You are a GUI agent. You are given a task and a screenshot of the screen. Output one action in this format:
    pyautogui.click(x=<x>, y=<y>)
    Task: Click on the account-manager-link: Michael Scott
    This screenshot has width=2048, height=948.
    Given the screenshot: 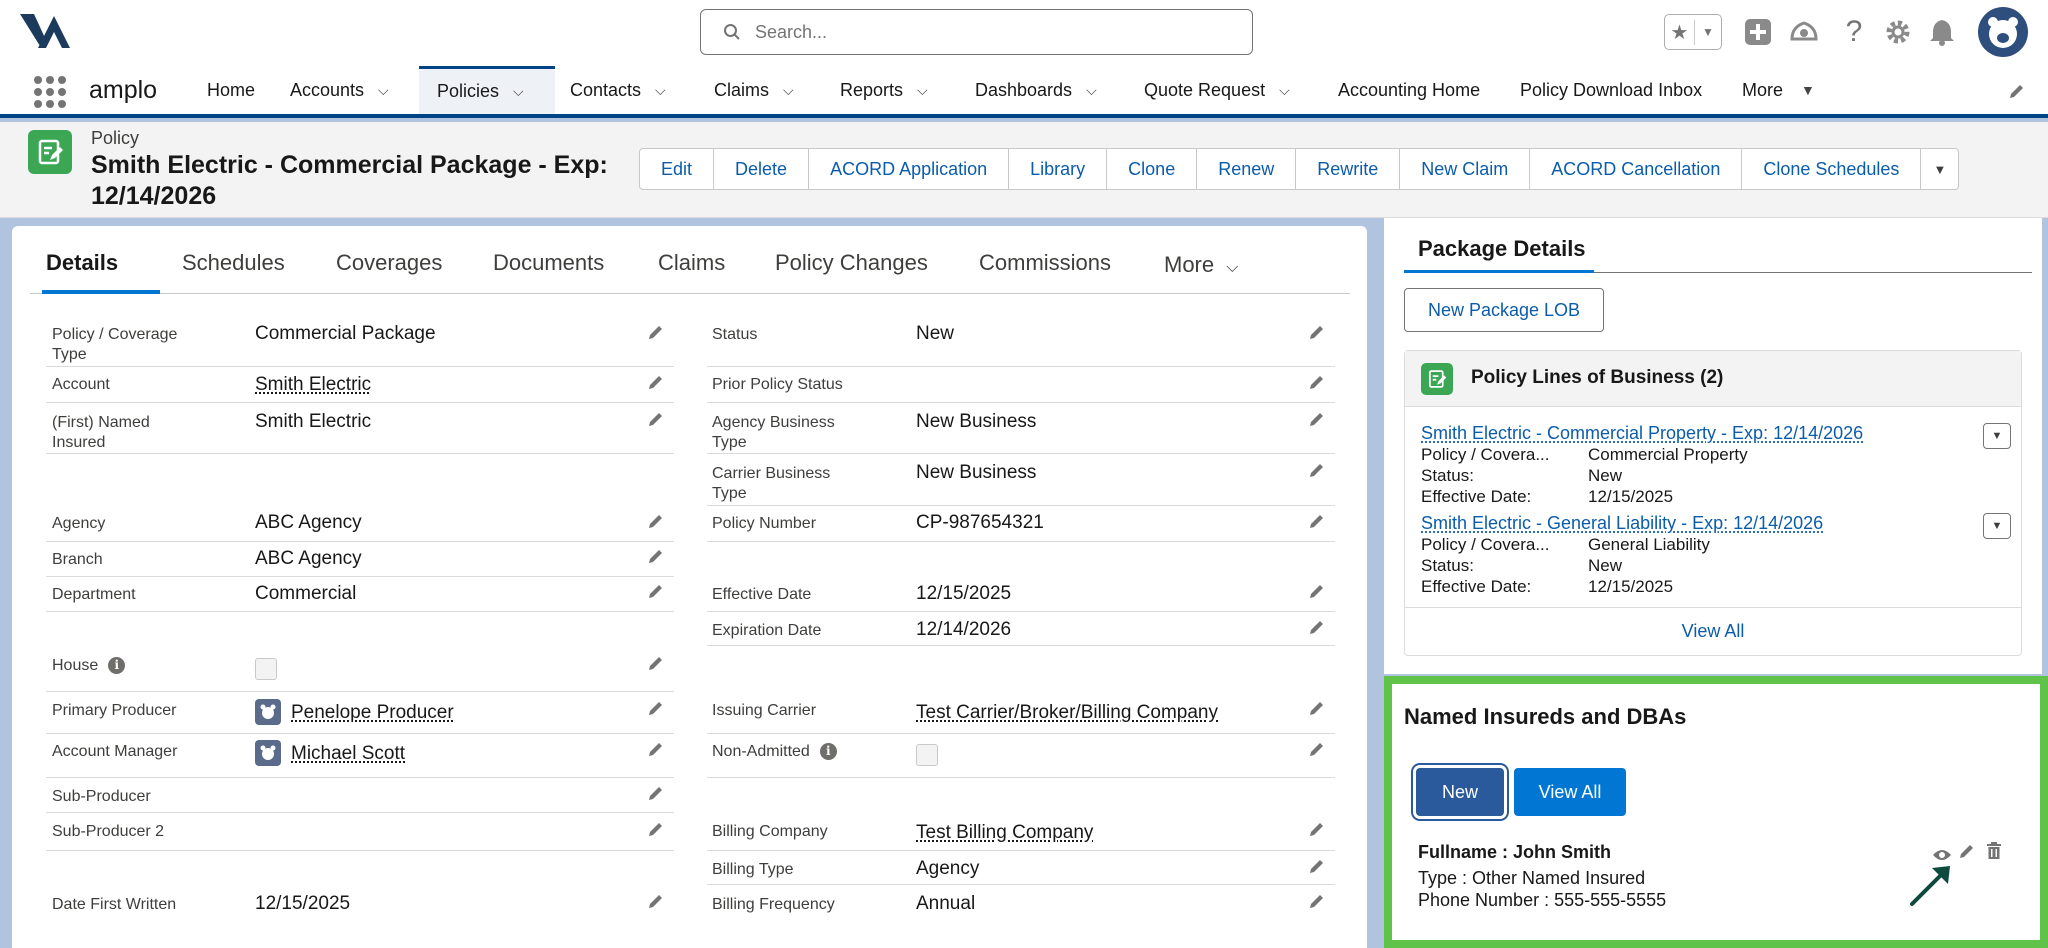 What is the action you would take?
    pyautogui.click(x=348, y=754)
    